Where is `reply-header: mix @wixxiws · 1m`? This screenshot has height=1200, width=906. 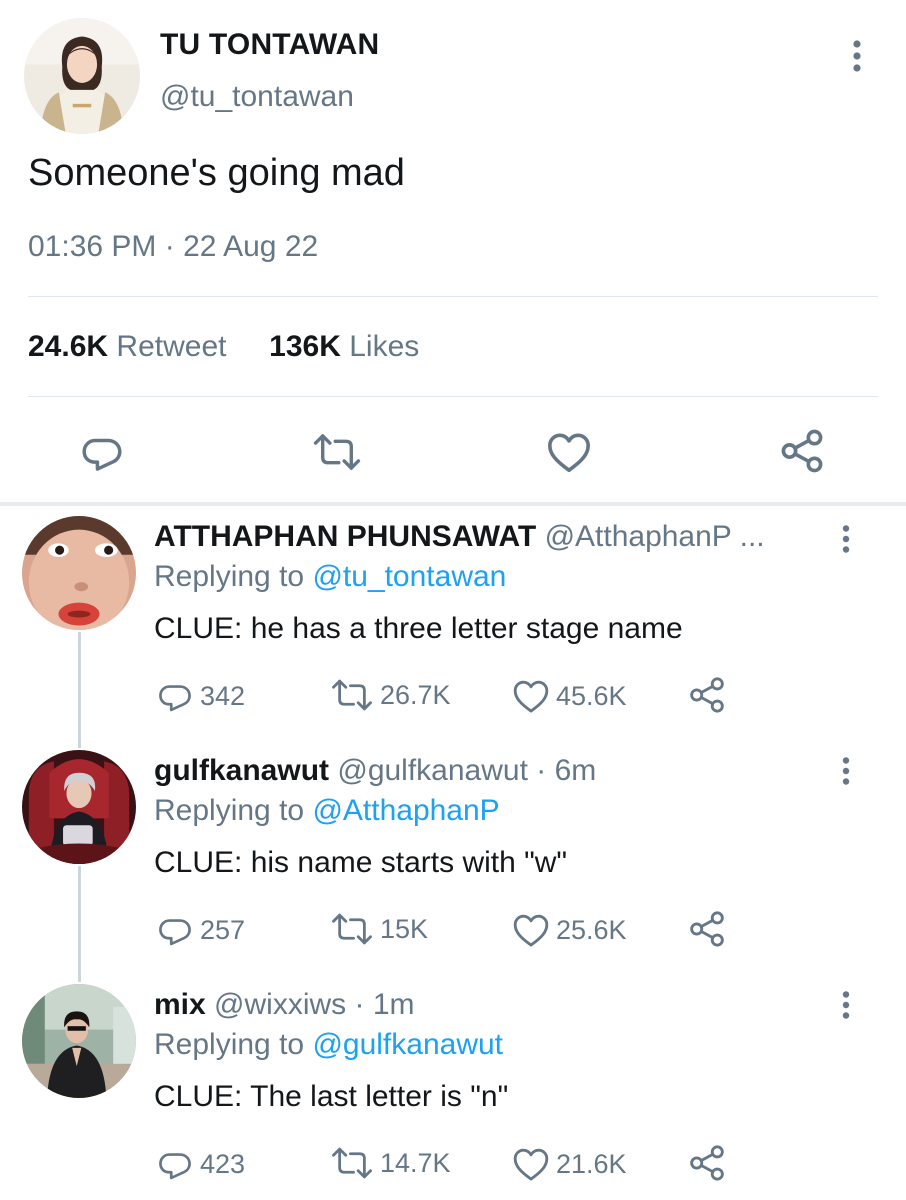
reply-header: mix @wixxiws · 1m is located at coordinates (284, 1005).